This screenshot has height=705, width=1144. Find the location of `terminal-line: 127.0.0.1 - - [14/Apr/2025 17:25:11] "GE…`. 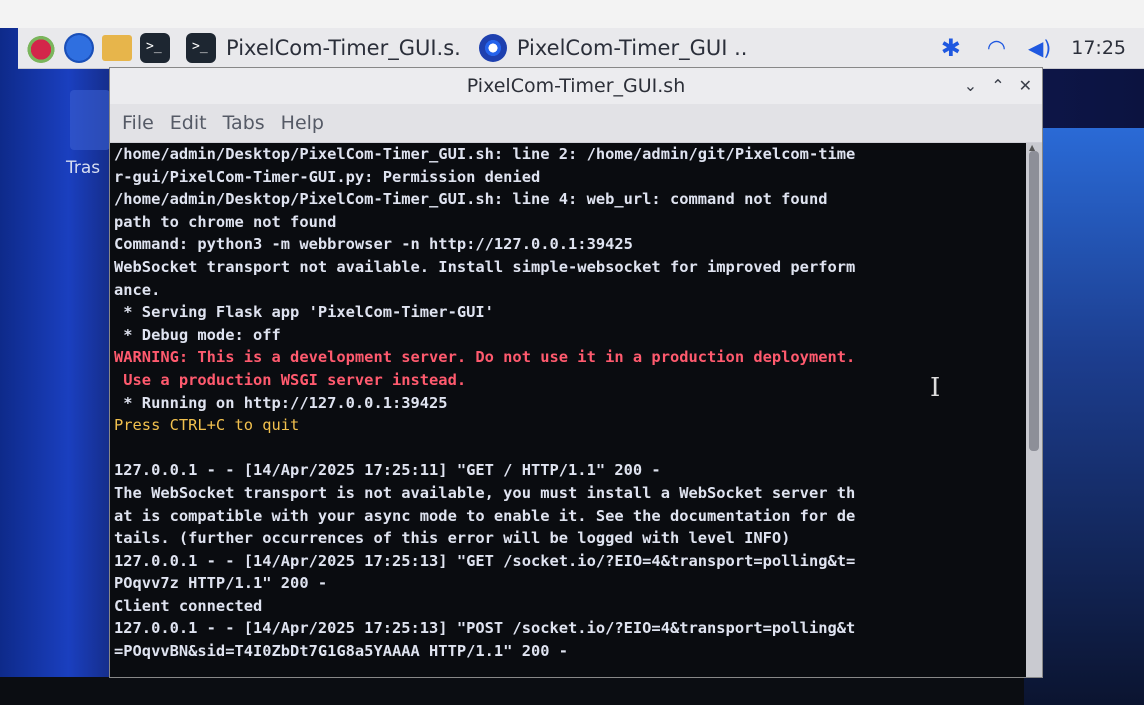

terminal-line: 127.0.0.1 - - [14/Apr/2025 17:25:11] "GE… is located at coordinates (387, 470).